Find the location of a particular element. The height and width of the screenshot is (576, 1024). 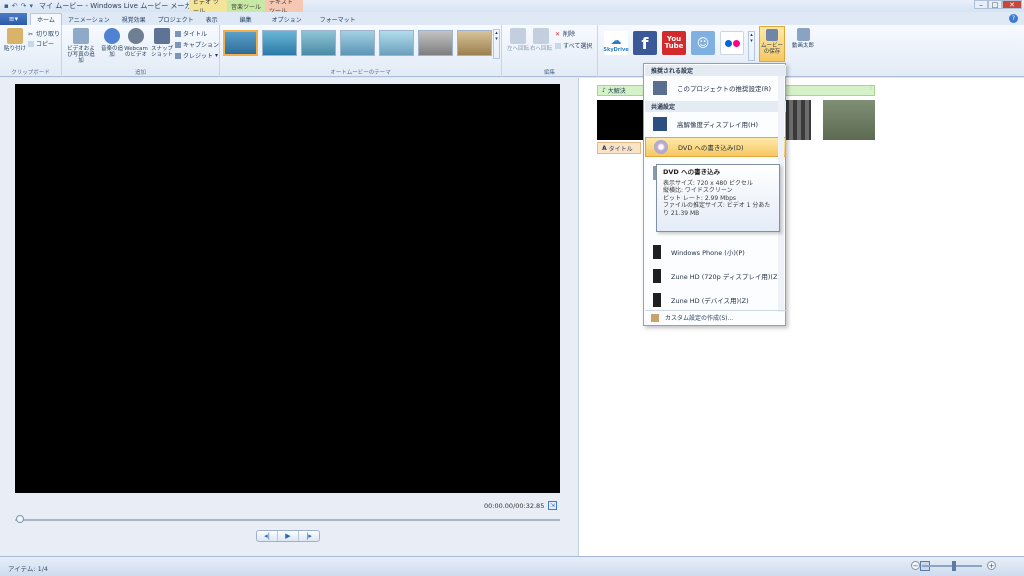

group-clipboard: 貼り付け ✂ 切り取り コピー クリップボード is located at coordinates (31, 51).